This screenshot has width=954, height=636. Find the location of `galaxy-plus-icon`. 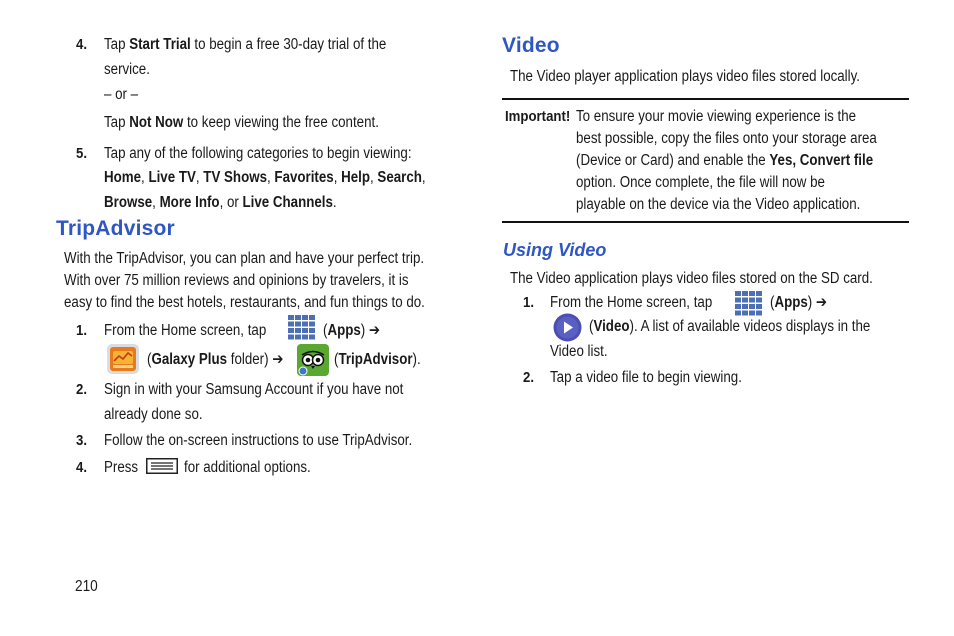

galaxy-plus-icon is located at coordinates (123, 359).